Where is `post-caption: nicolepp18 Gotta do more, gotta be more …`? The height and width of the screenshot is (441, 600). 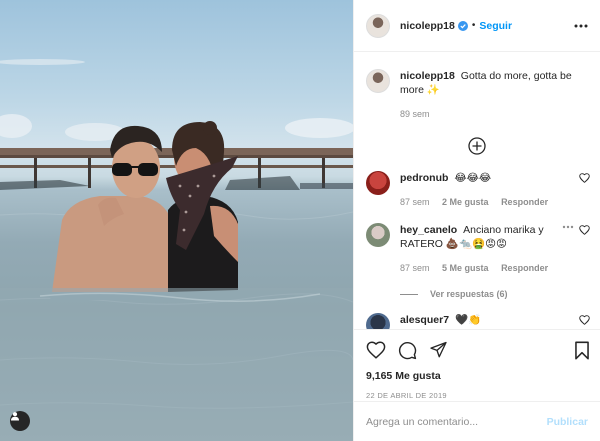 post-caption: nicolepp18 Gotta do more, gotta be more … is located at coordinates (477, 87).